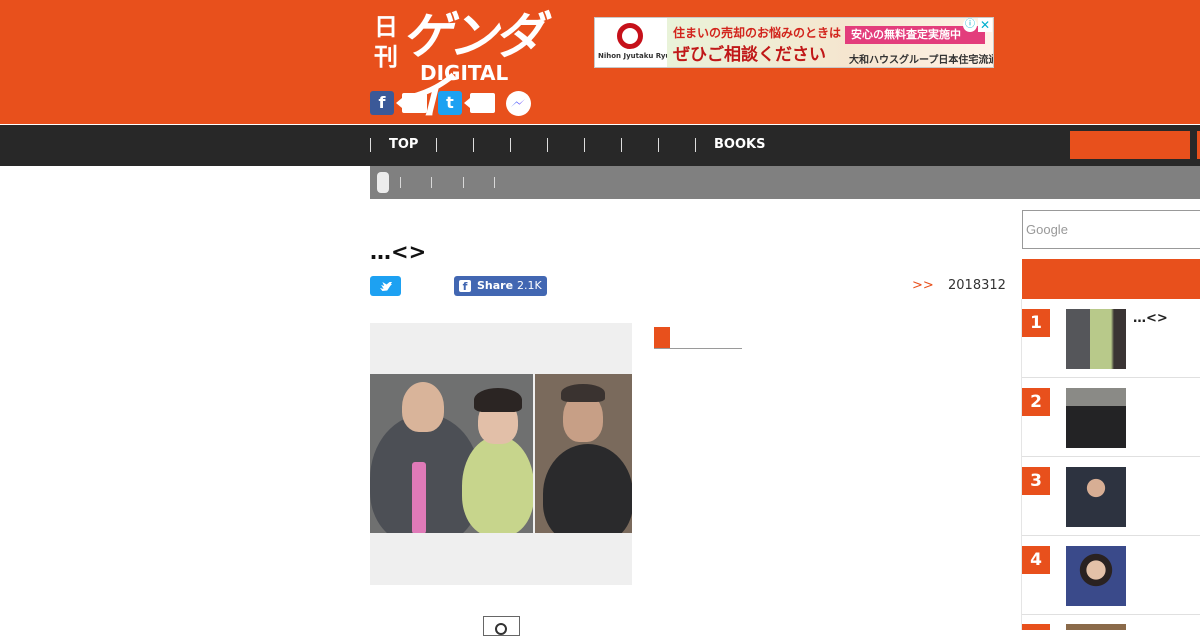  Describe the element at coordinates (464, 73) in the screenshot. I see `logo-sub: DIGITAL` at that location.